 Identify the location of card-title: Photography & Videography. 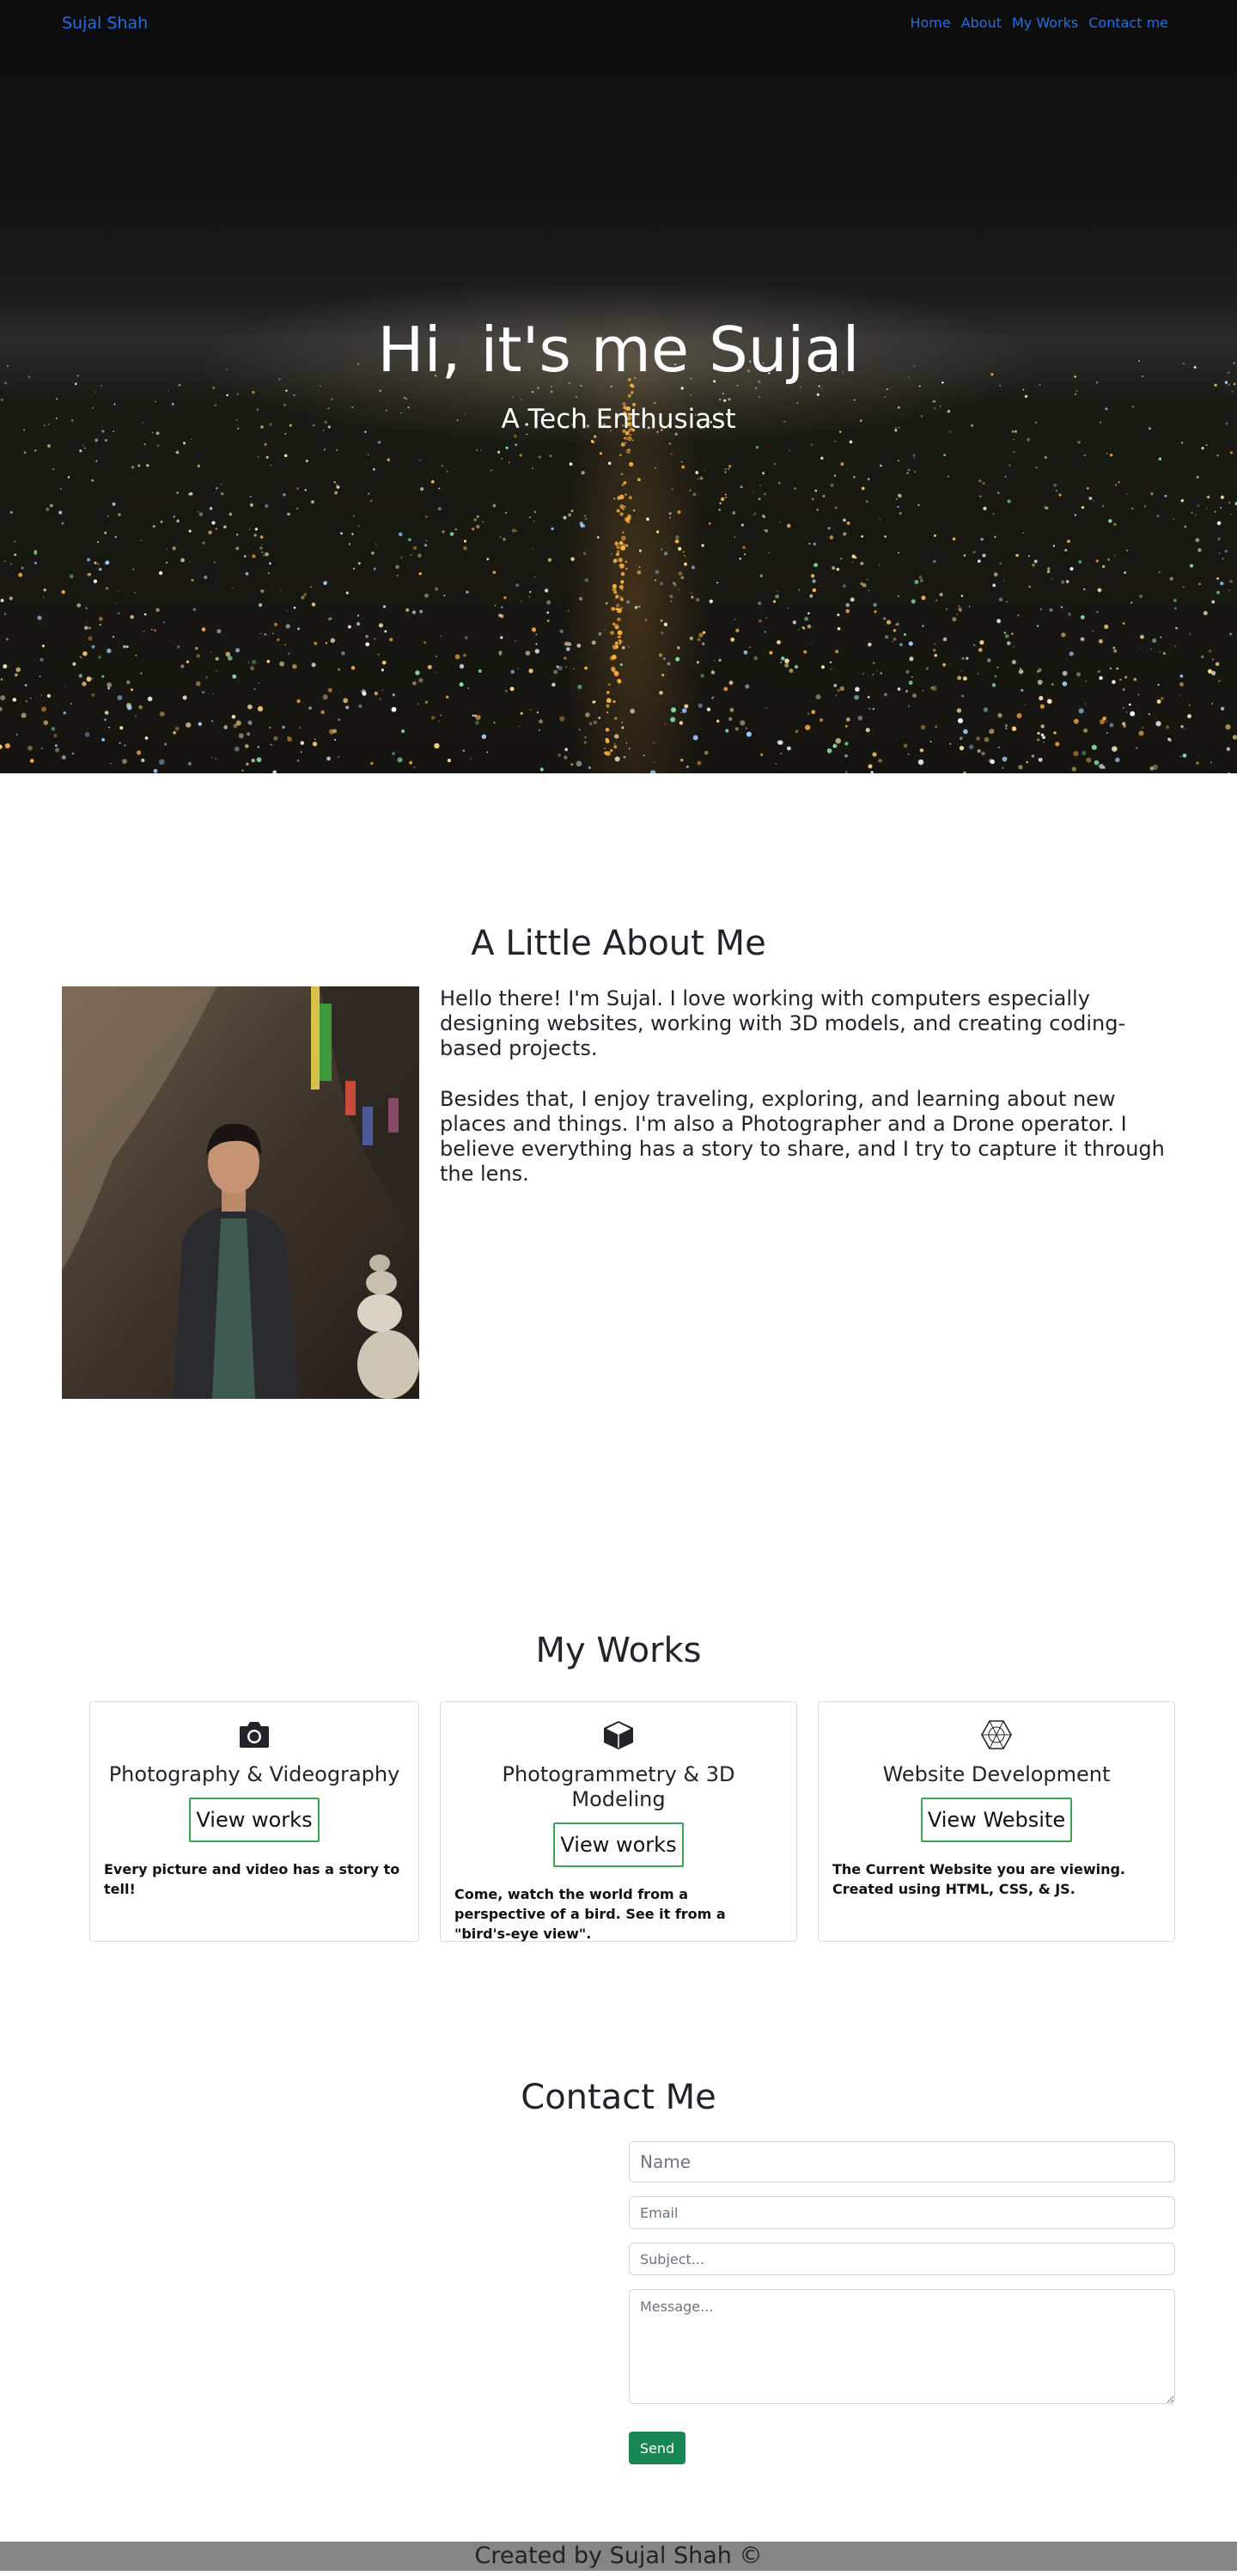
(254, 1774).